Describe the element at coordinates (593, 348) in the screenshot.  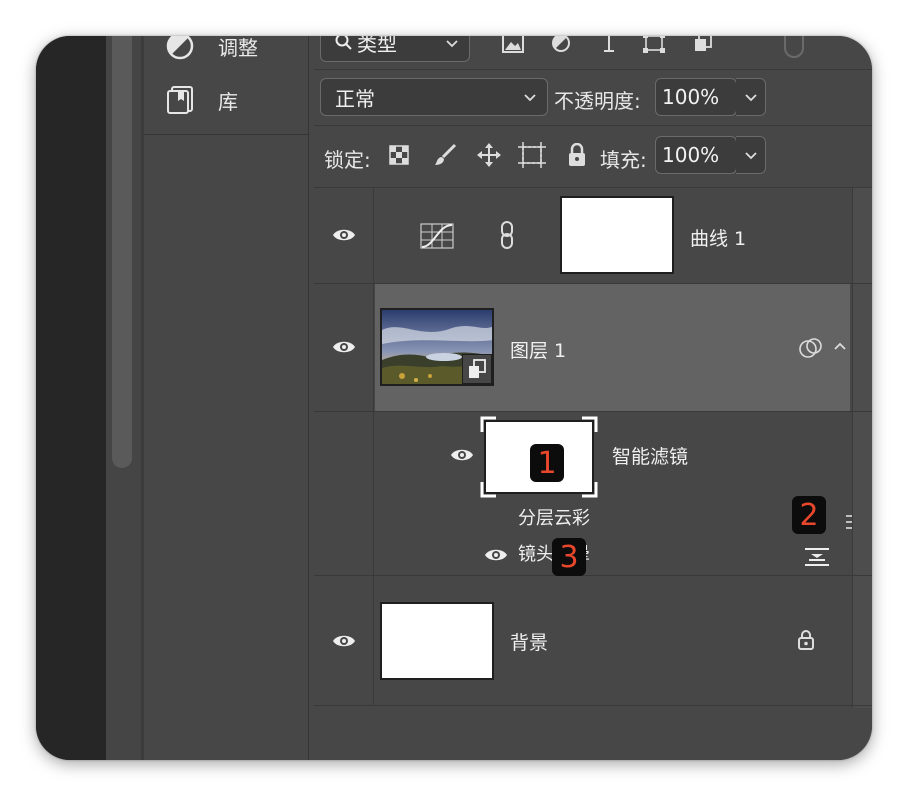
I see `layer-row-selected: 图层 1` at that location.